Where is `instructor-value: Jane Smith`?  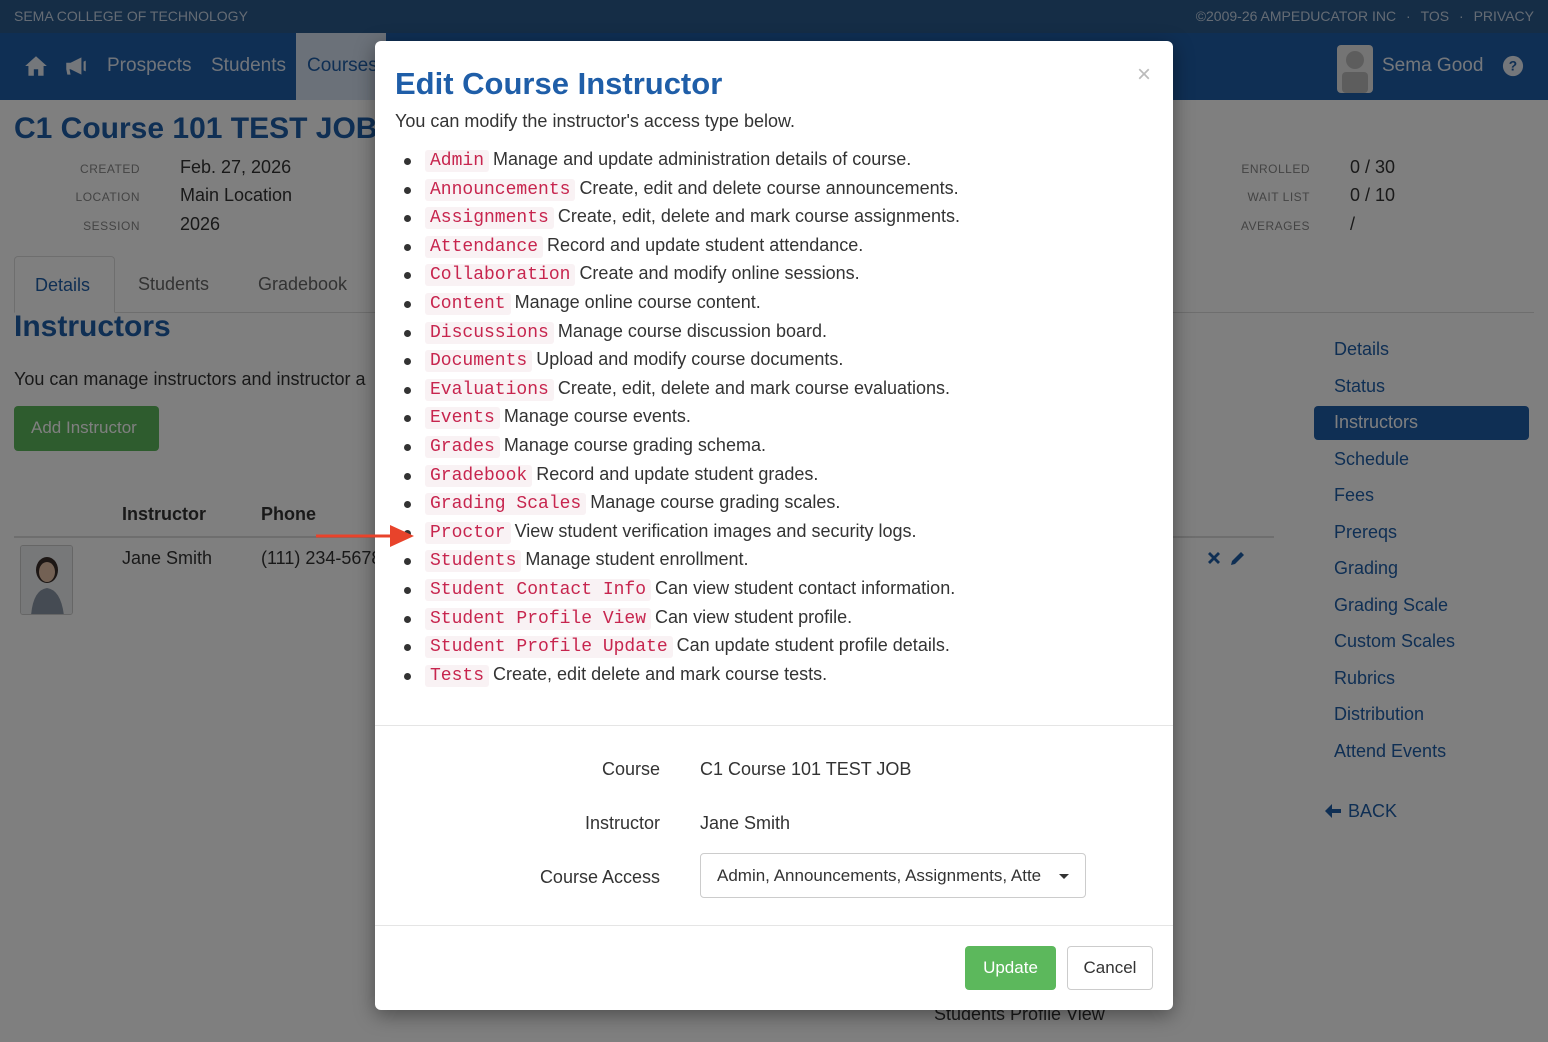 instructor-value: Jane Smith is located at coordinates (745, 823).